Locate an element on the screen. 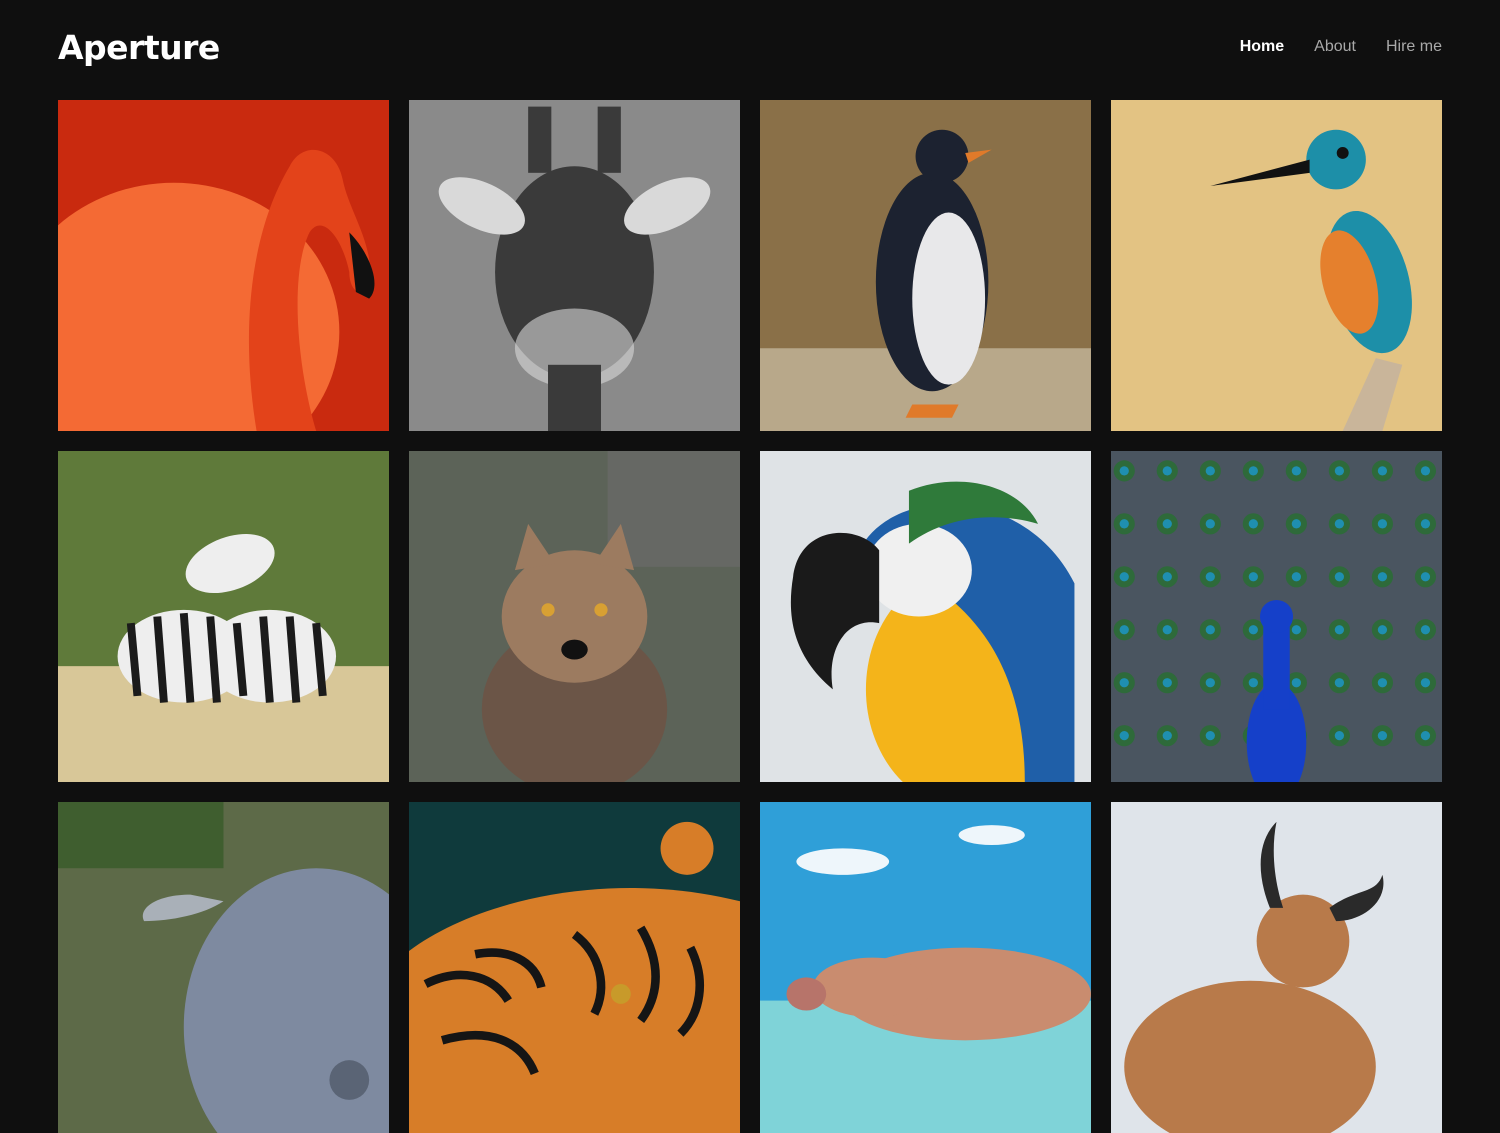  nav-hire-me-link: Hire me is located at coordinates (1414, 47).